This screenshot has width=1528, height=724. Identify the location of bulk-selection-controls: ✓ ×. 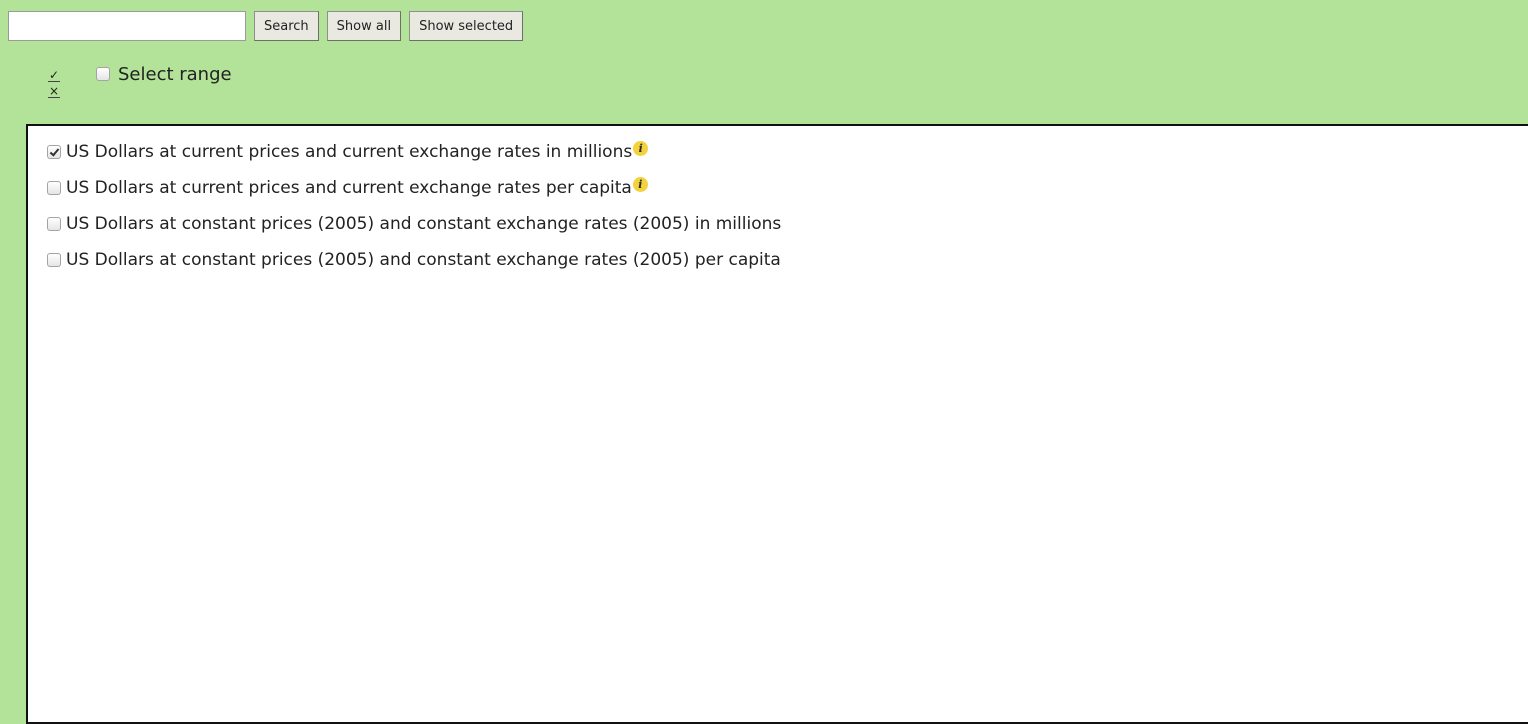
(55, 85).